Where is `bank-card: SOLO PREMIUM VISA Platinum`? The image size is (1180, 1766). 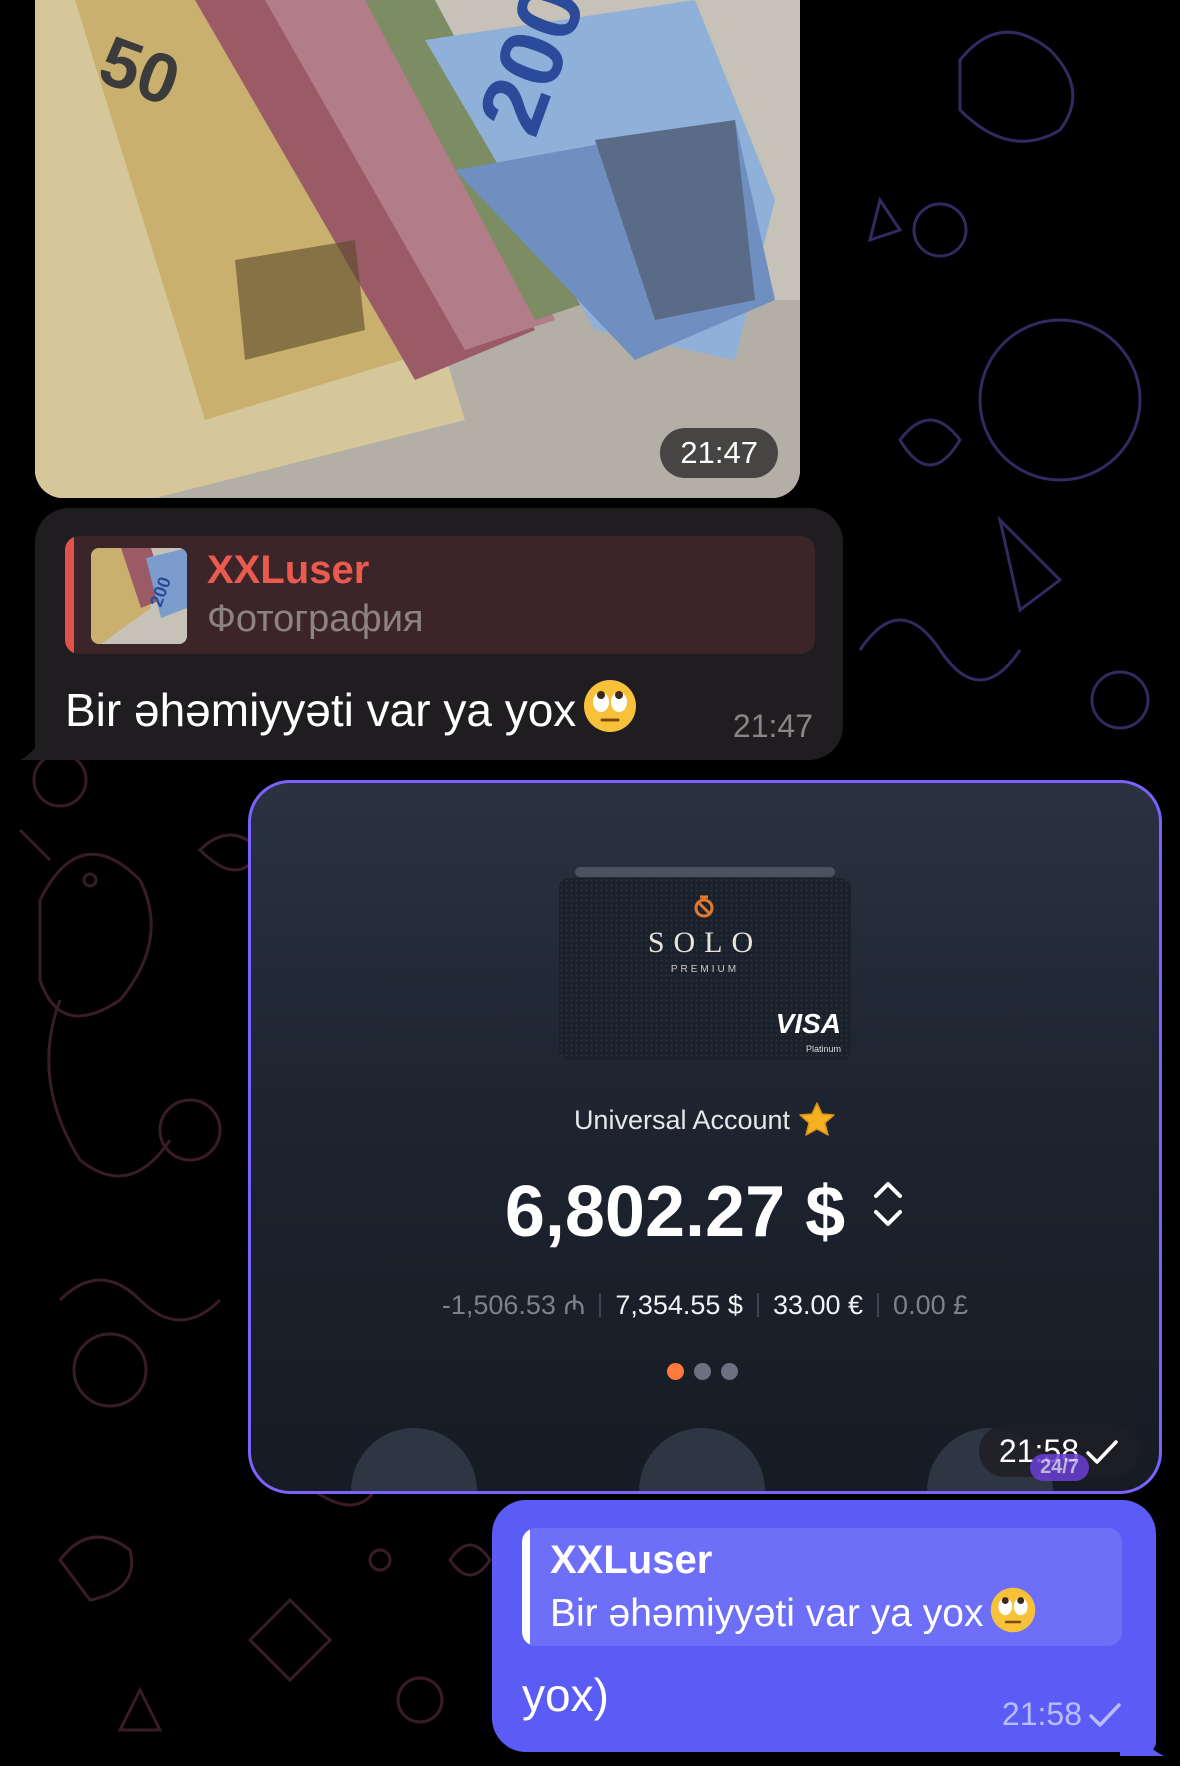 bank-card: SOLO PREMIUM VISA Platinum is located at coordinates (705, 969).